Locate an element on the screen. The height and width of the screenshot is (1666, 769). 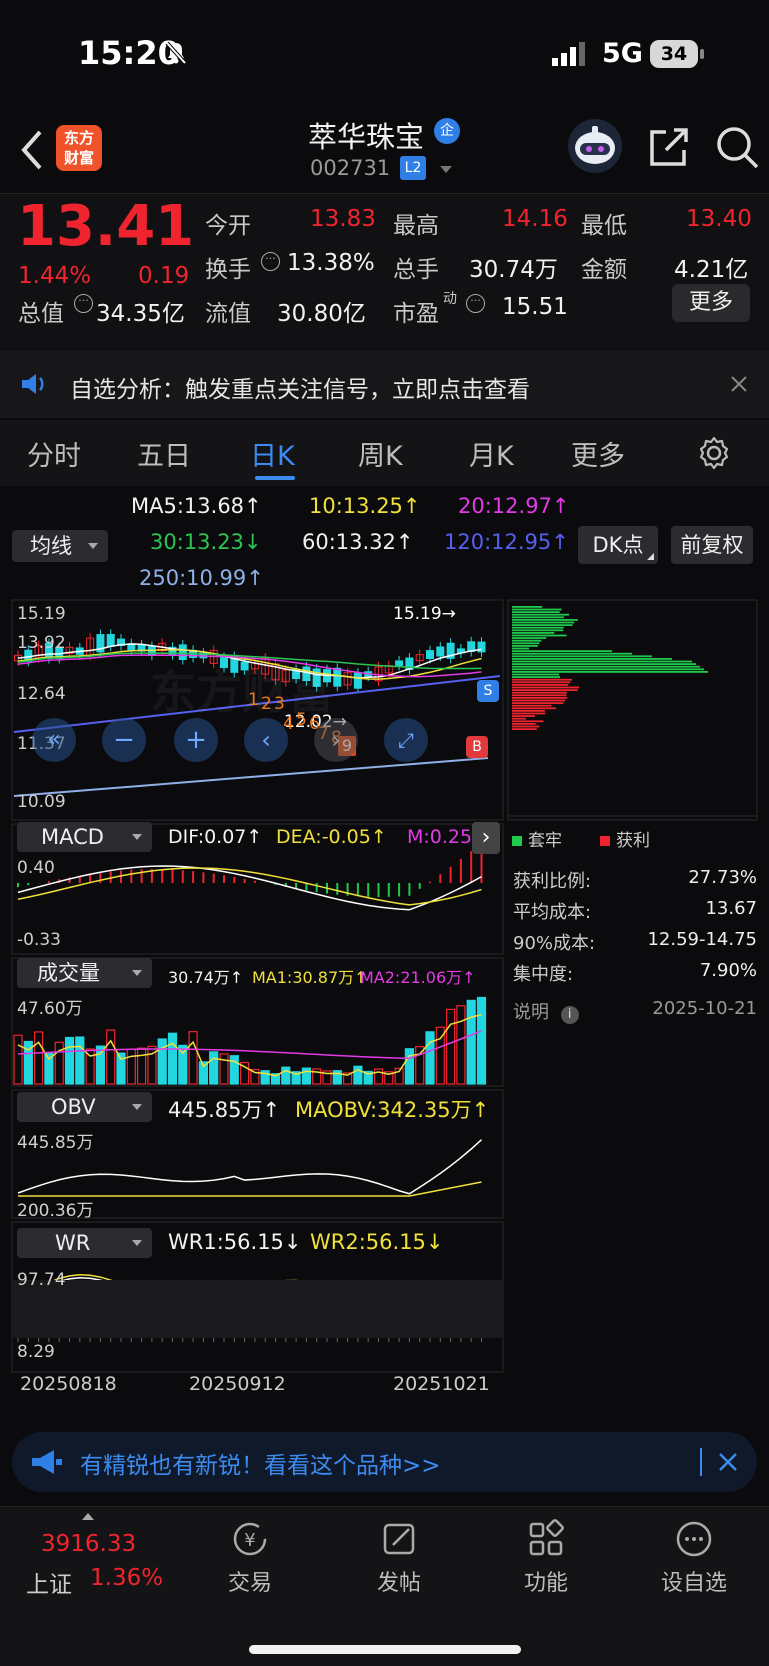
tab-trade: ¥ 交易 is located at coordinates (250, 1558).